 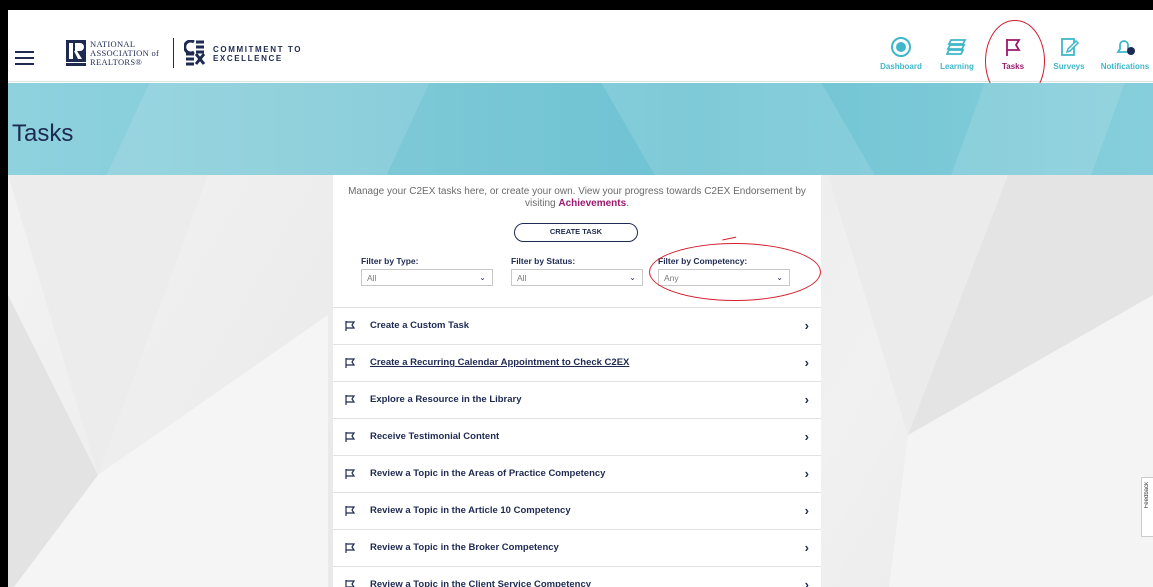 What do you see at coordinates (576, 232) in the screenshot?
I see `create-task-button: CREATE TASK` at bounding box center [576, 232].